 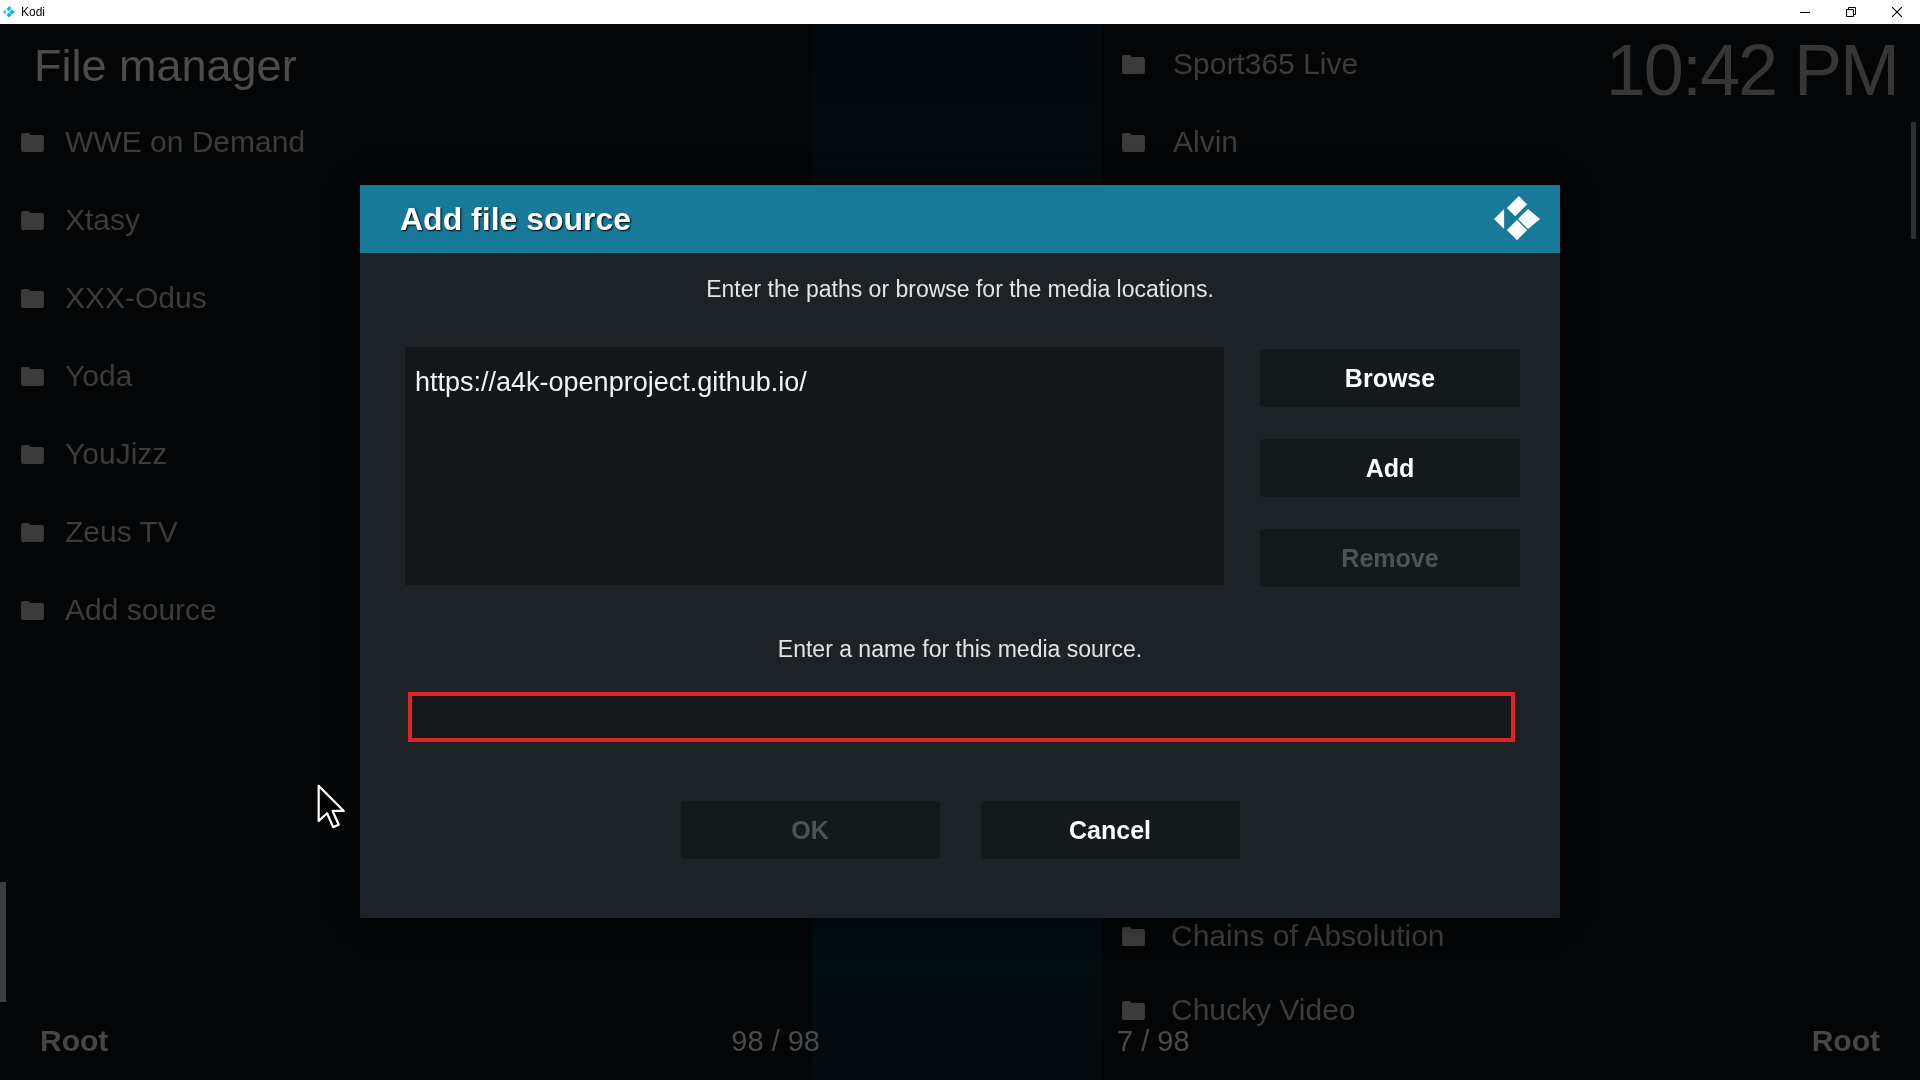 What do you see at coordinates (9, 12) in the screenshot?
I see `app-logo-icon` at bounding box center [9, 12].